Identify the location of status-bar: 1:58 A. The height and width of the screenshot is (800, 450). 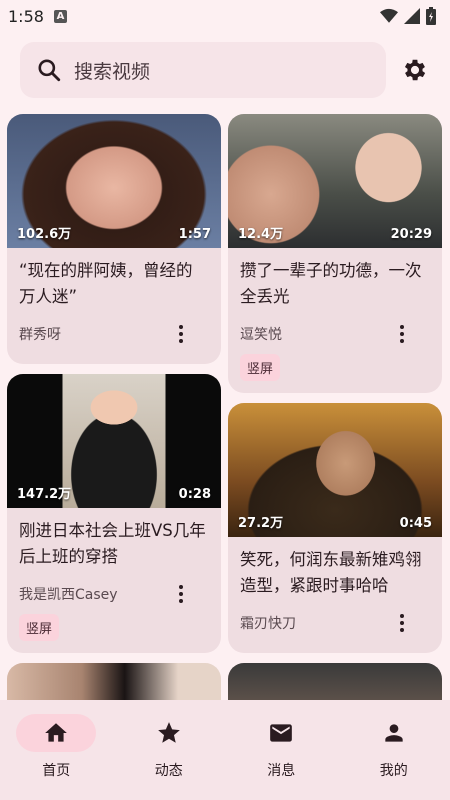
(225, 16).